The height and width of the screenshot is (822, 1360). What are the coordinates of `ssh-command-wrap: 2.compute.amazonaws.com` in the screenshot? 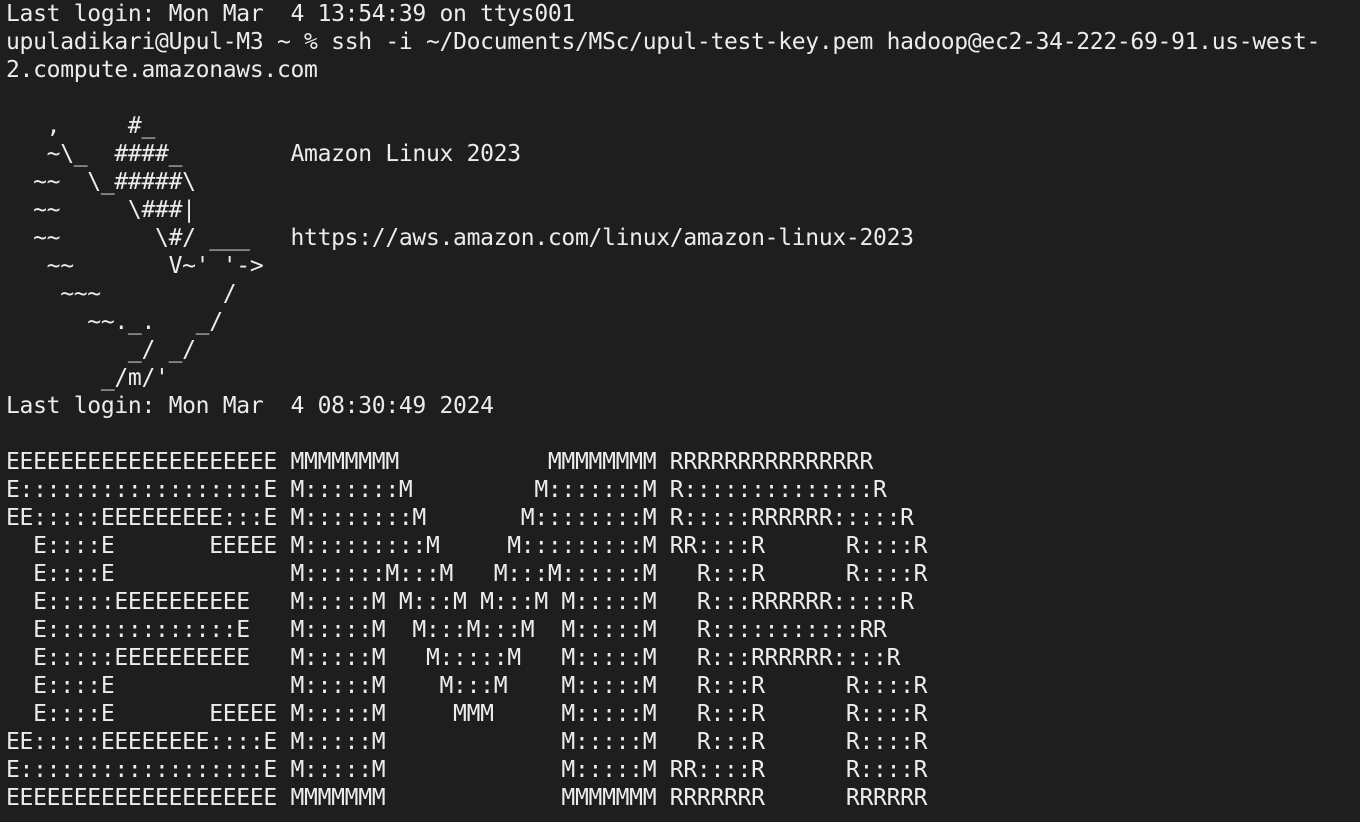 It's located at (162, 70).